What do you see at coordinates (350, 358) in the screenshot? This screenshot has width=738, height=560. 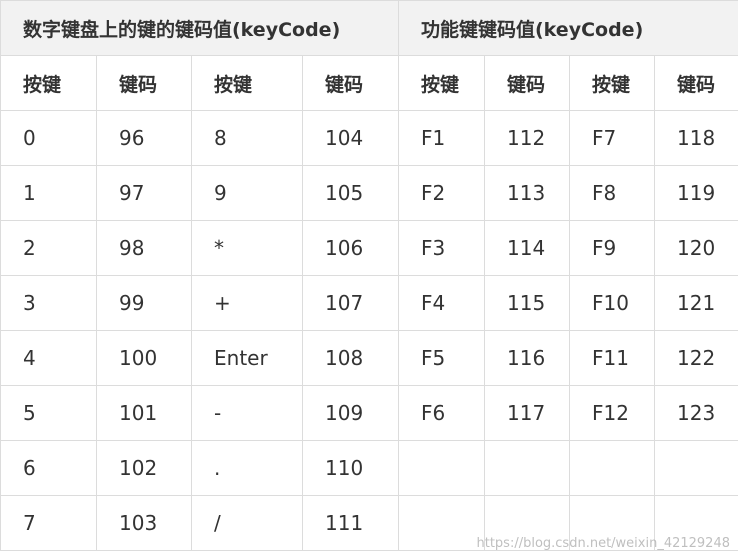 I see `table-cell: 108` at bounding box center [350, 358].